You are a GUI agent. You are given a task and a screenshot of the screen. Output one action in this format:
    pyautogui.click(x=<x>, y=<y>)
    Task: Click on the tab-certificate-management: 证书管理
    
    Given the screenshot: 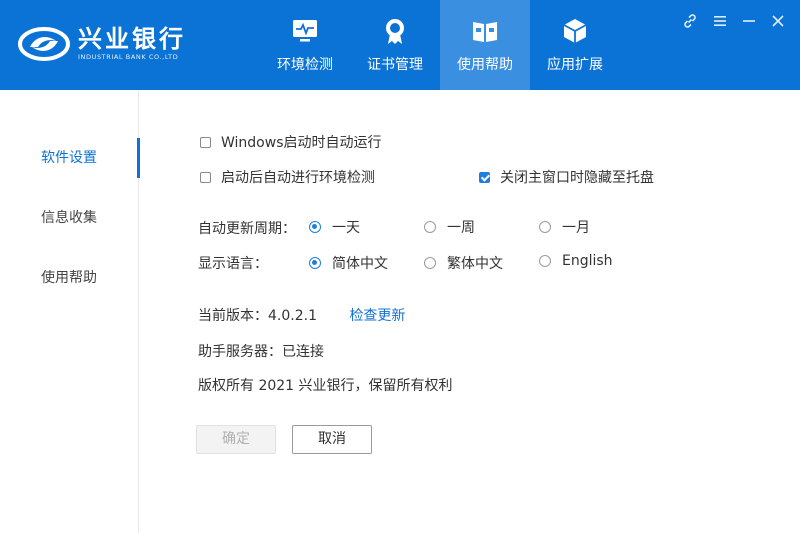 What is the action you would take?
    pyautogui.click(x=395, y=45)
    